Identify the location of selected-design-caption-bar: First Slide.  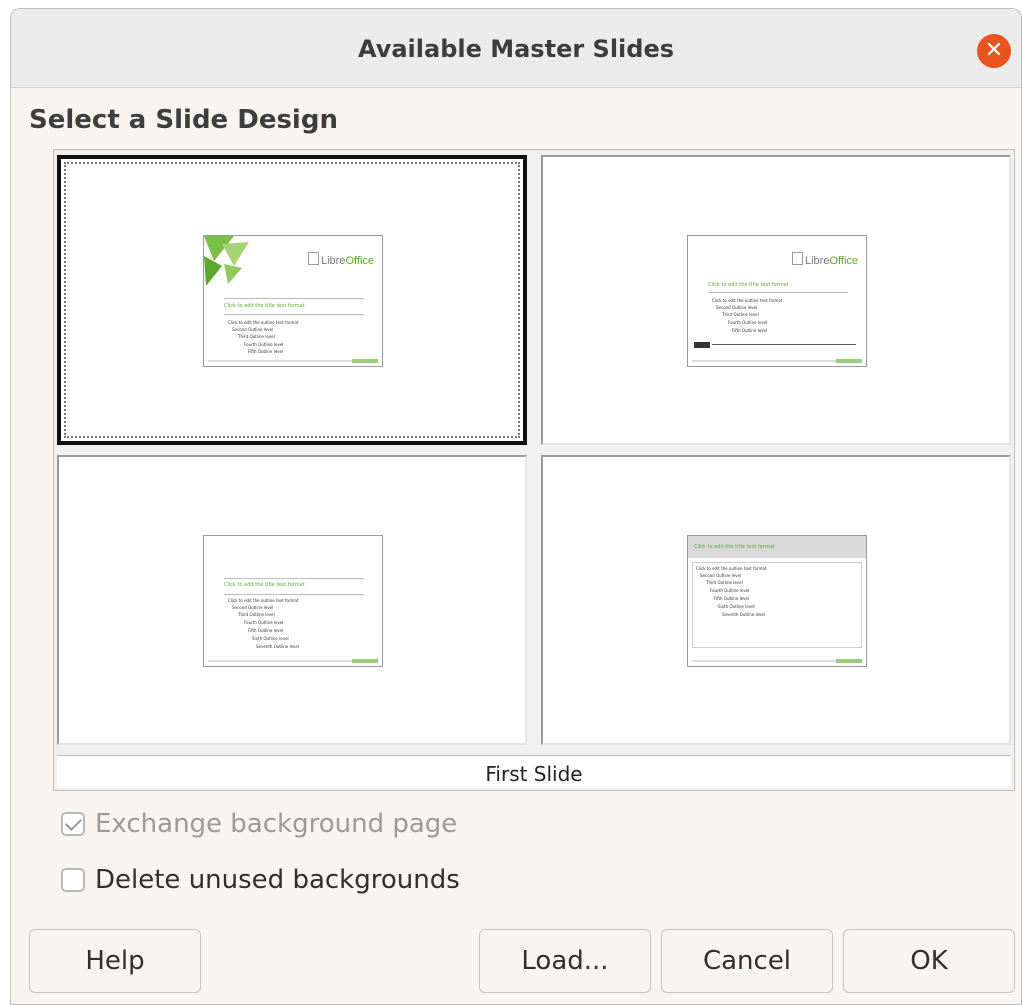
(534, 771).